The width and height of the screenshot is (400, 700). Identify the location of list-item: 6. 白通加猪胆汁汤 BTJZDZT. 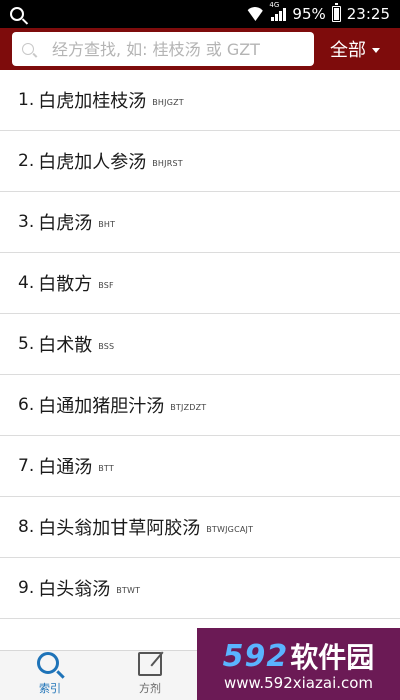
(200, 405).